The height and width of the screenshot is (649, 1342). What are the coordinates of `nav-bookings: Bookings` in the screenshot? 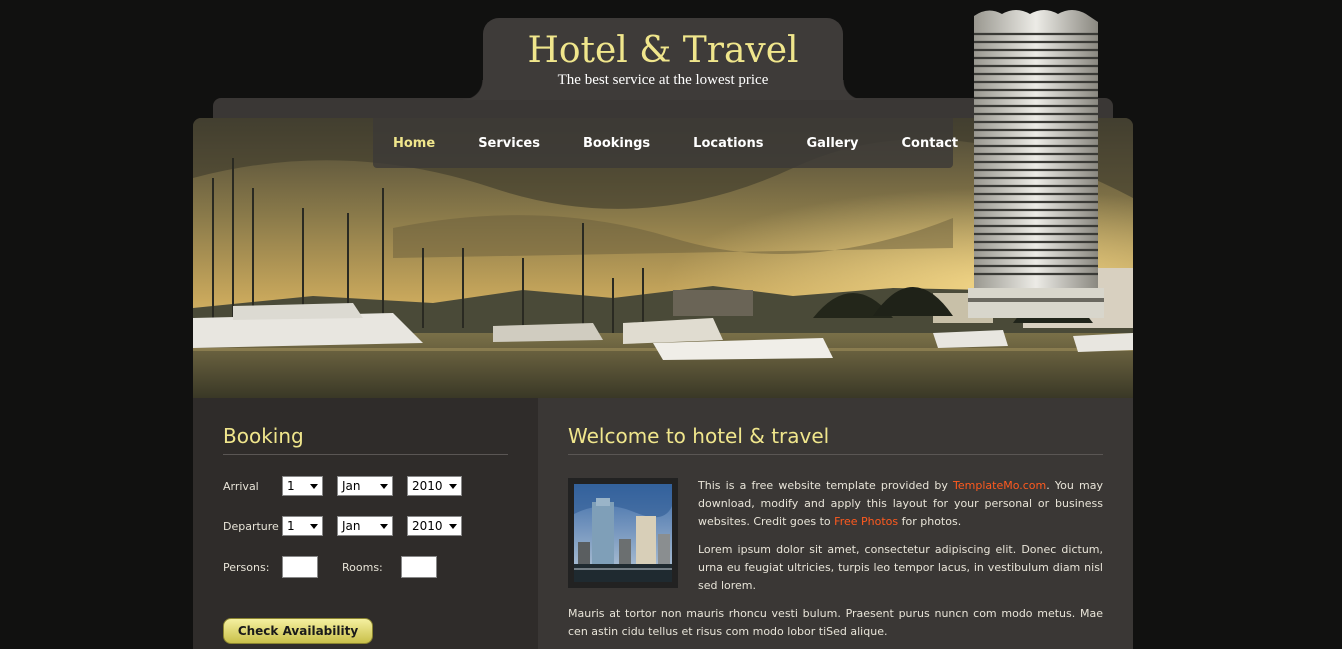 It's located at (616, 143).